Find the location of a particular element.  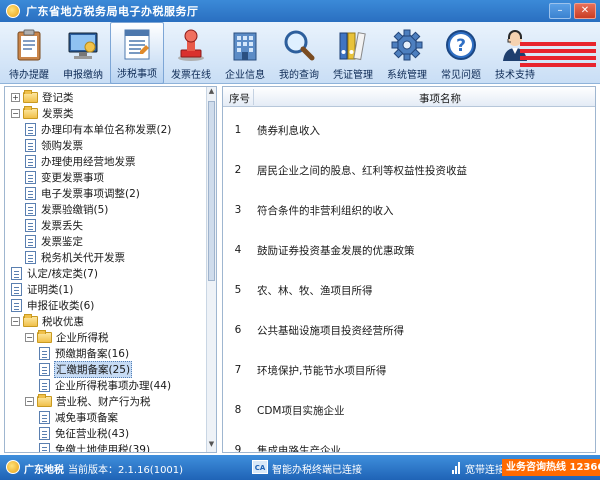

scroll-down-icon: ▼ is located at coordinates (211, 446).